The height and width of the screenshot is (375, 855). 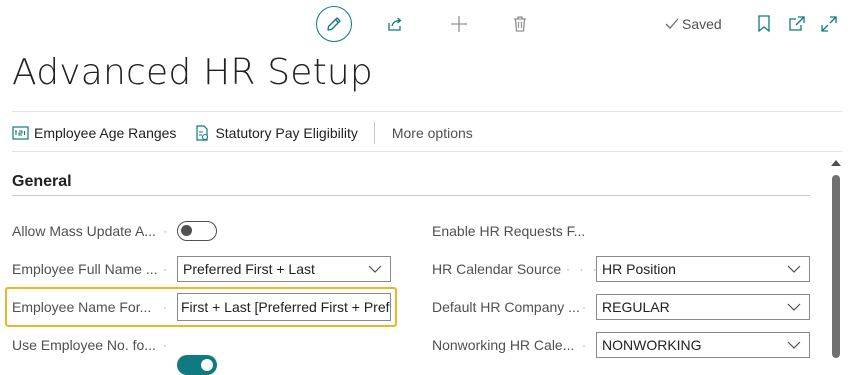 I want to click on hr-calendar-source-value: HR Position, so click(x=639, y=269).